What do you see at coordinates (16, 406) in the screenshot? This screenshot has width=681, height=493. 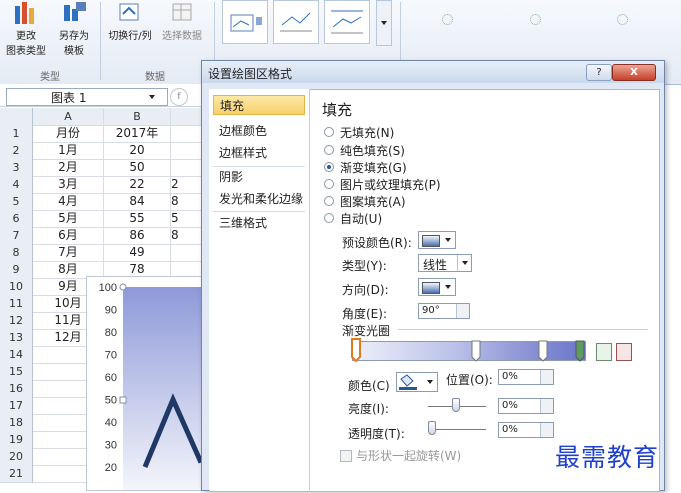 I see `row-header: 17` at bounding box center [16, 406].